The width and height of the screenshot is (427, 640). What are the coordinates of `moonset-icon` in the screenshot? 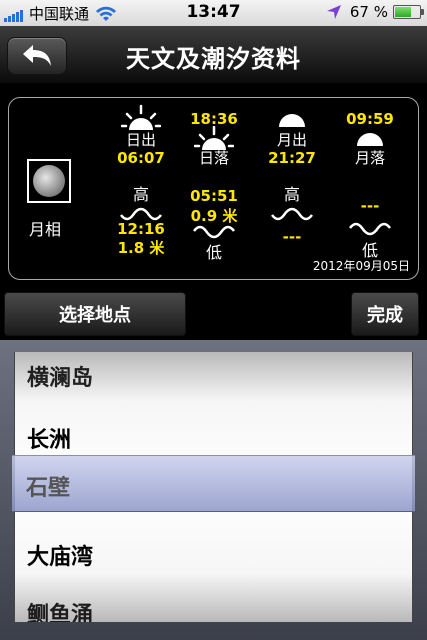 It's located at (370, 139).